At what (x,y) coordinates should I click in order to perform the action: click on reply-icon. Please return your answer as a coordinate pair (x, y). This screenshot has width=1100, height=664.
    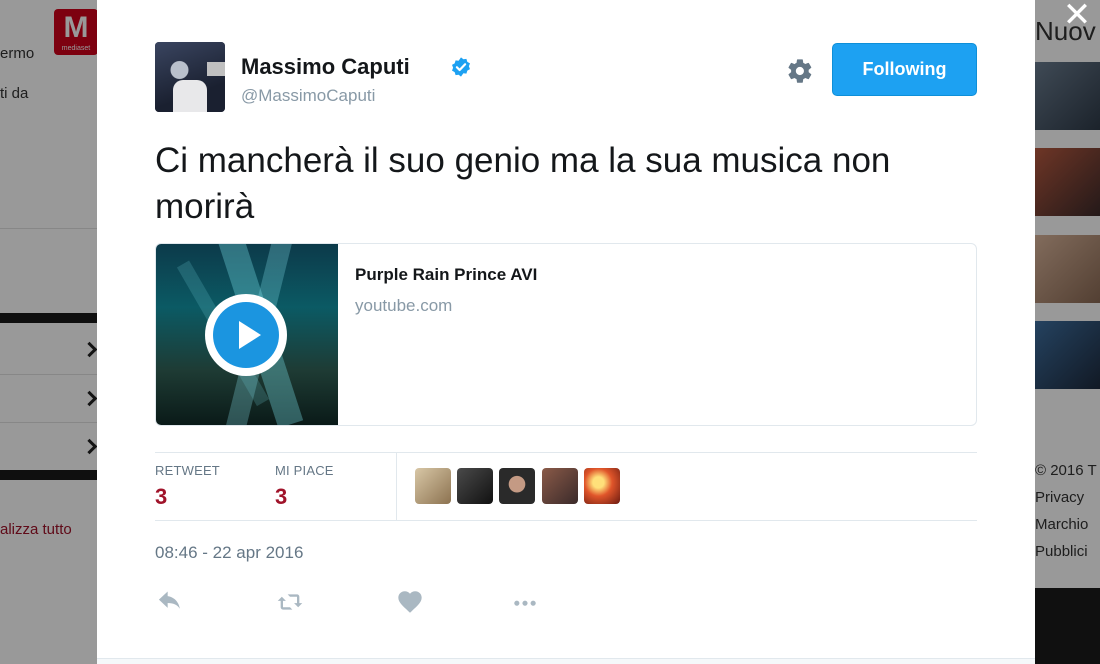
    Looking at the image, I should click on (170, 602).